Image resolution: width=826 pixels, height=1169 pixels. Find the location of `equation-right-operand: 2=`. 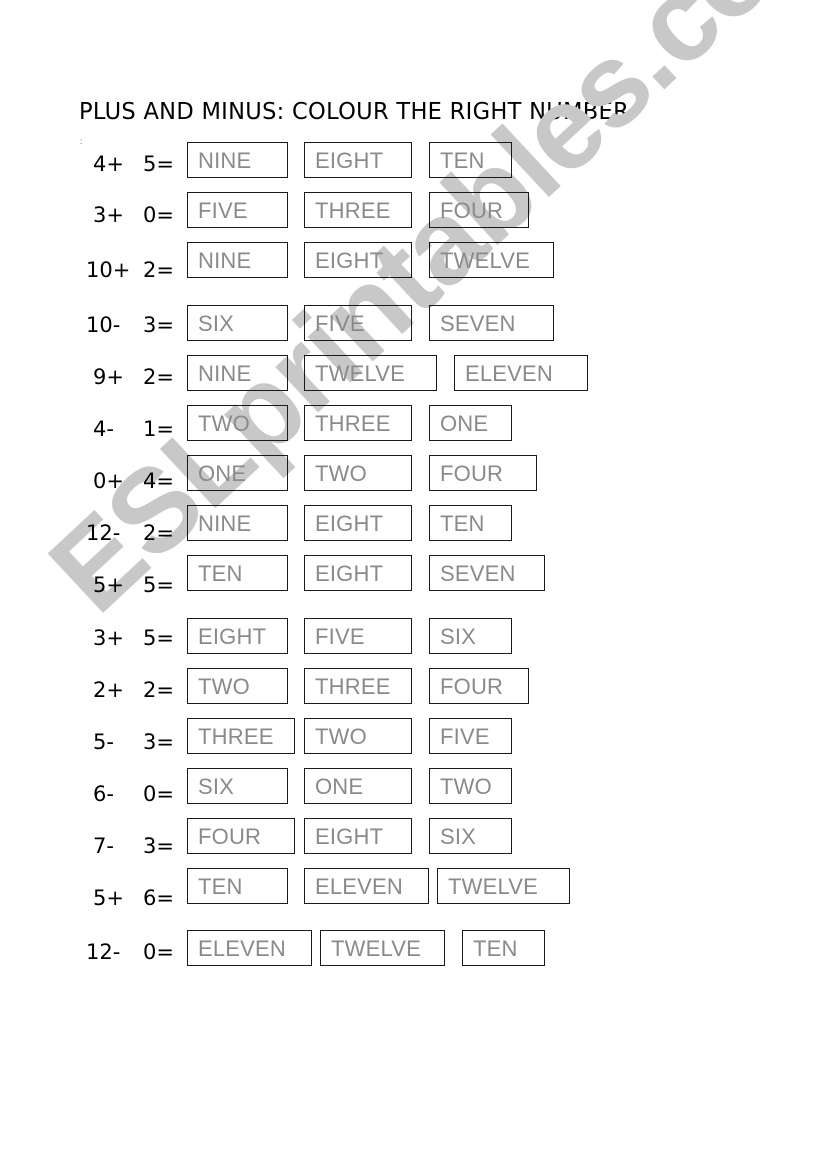

equation-right-operand: 2= is located at coordinates (158, 377).